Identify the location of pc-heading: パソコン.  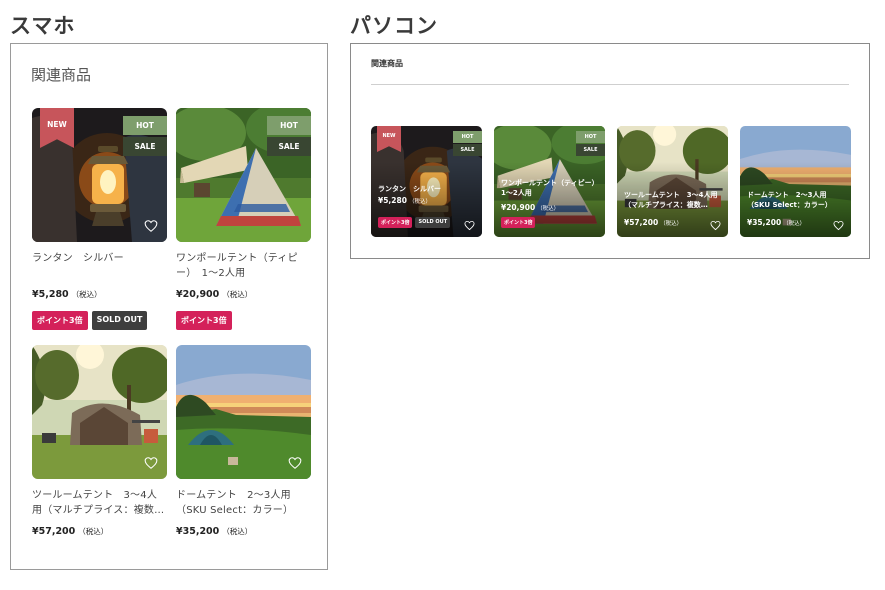
(394, 26).